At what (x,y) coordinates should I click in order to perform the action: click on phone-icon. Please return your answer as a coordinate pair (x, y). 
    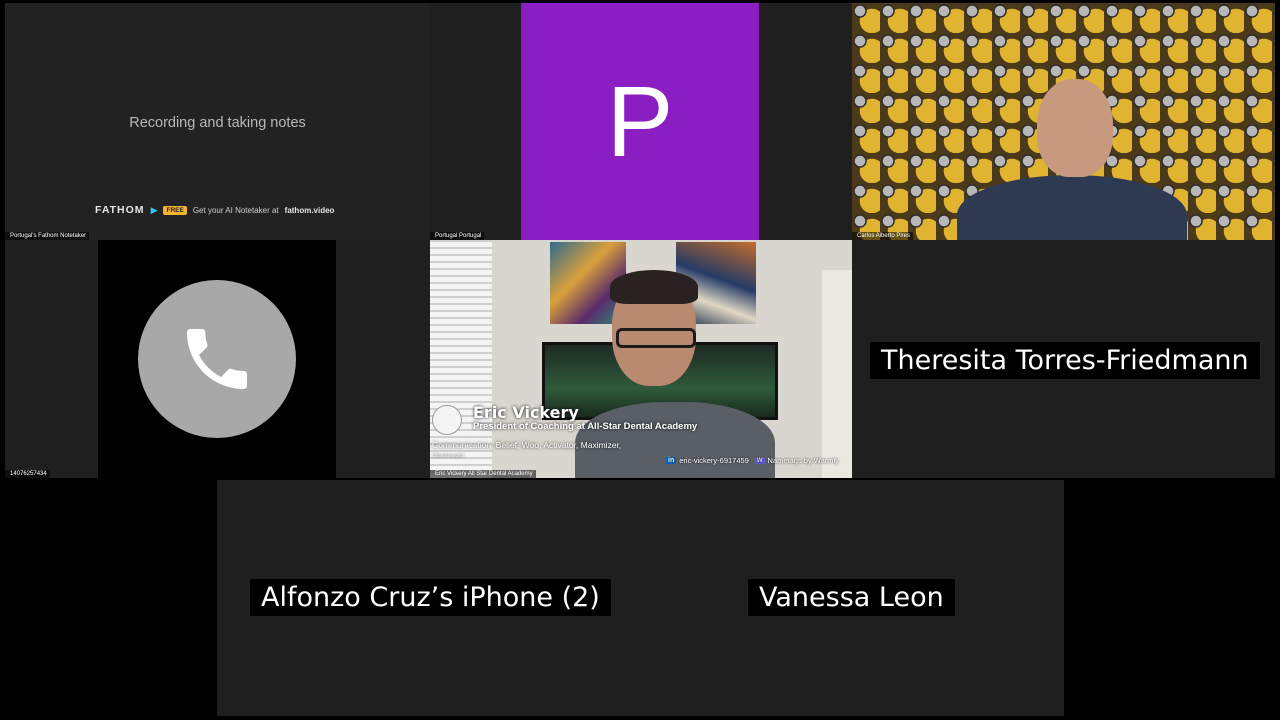
    Looking at the image, I should click on (217, 359).